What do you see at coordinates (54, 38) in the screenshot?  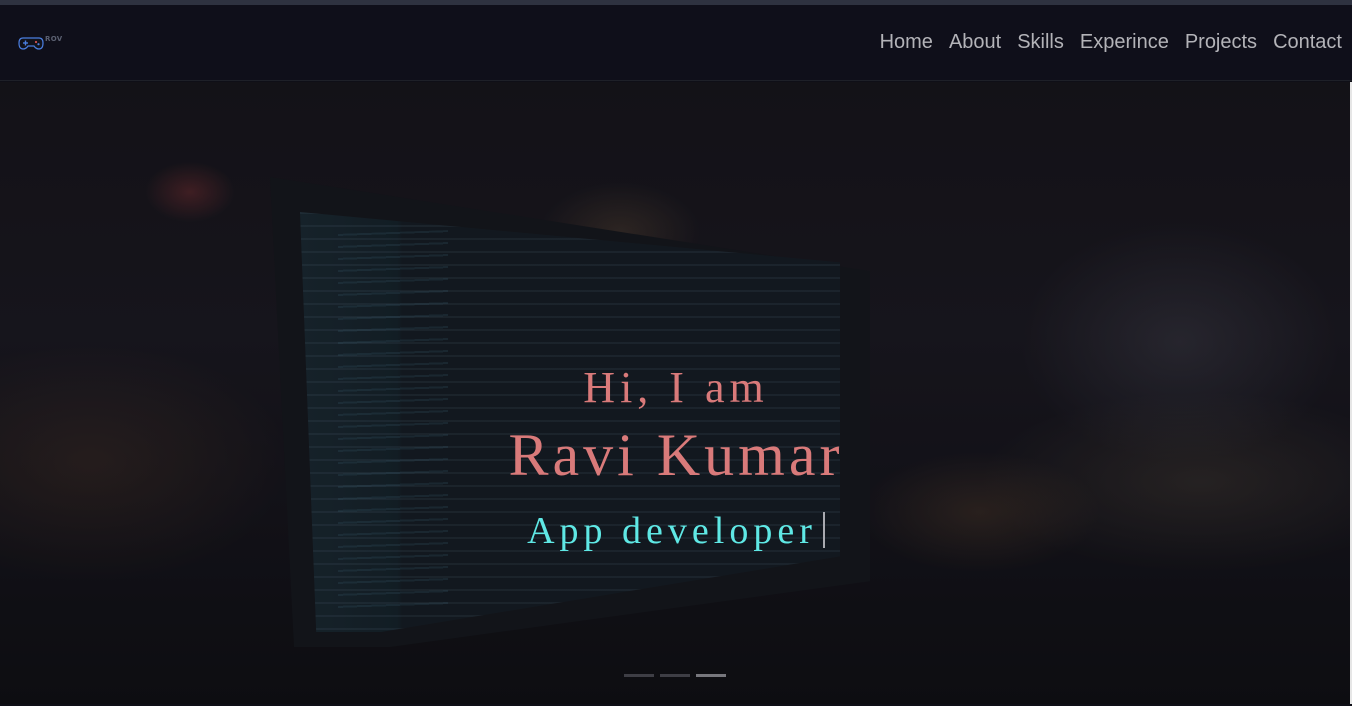 I see `logo-text: ROV` at bounding box center [54, 38].